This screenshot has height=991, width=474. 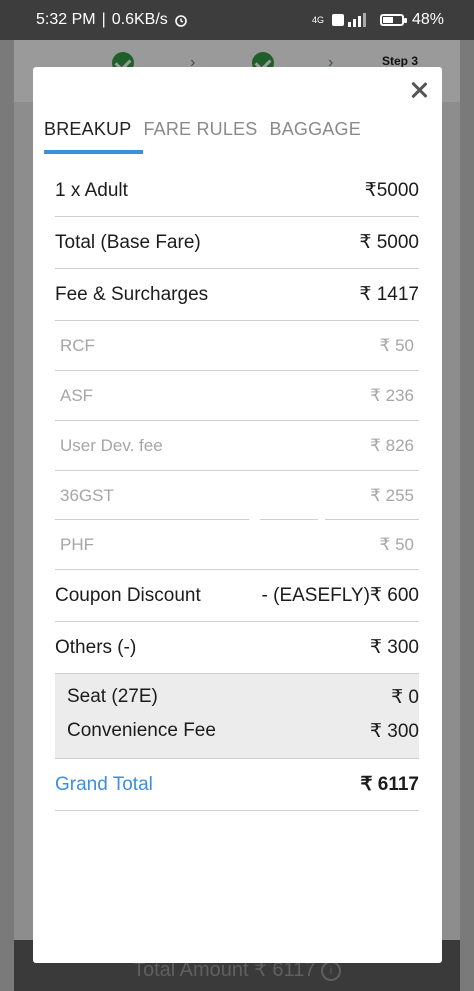 What do you see at coordinates (77, 544) in the screenshot?
I see `row-label: PHF` at bounding box center [77, 544].